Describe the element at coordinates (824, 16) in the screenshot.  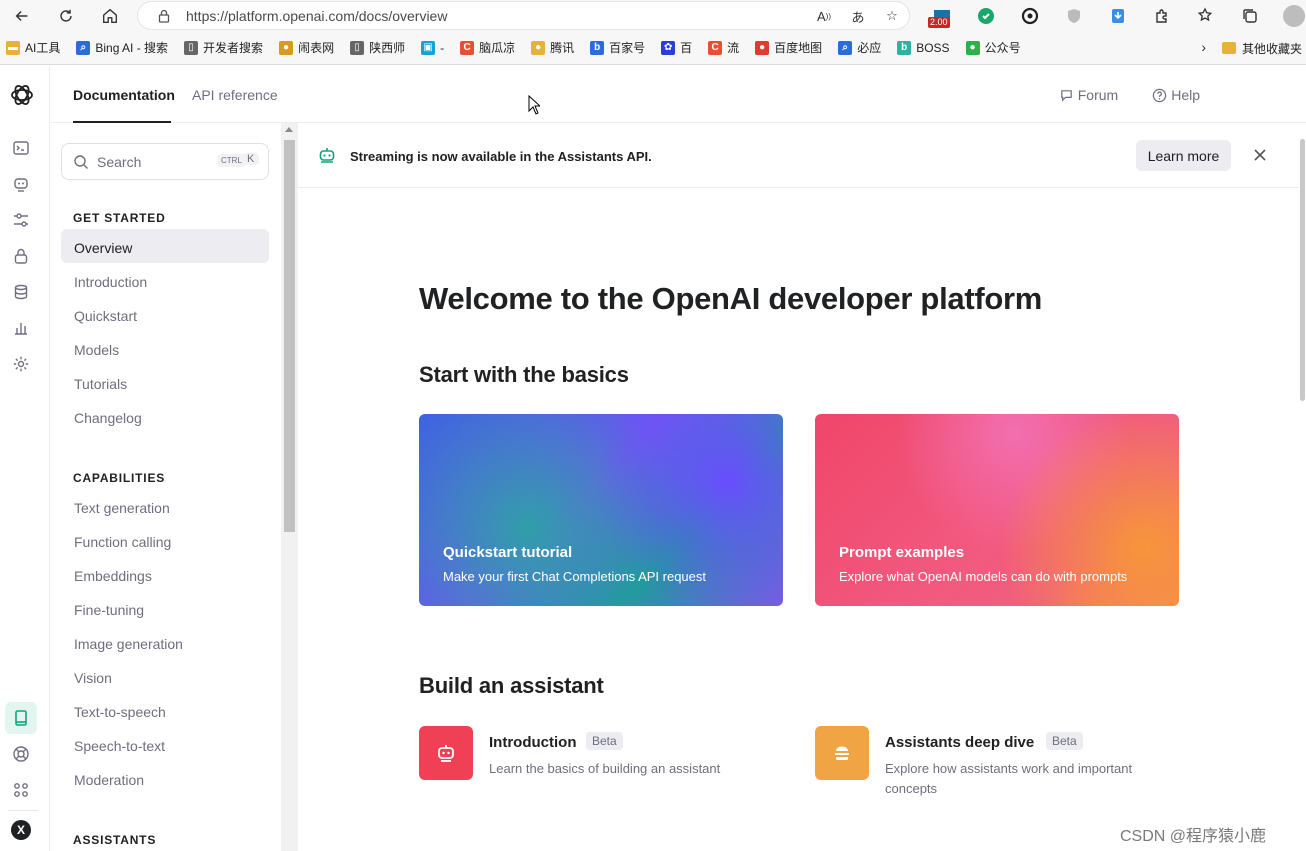
I see `read-aloud-icon: A))` at that location.